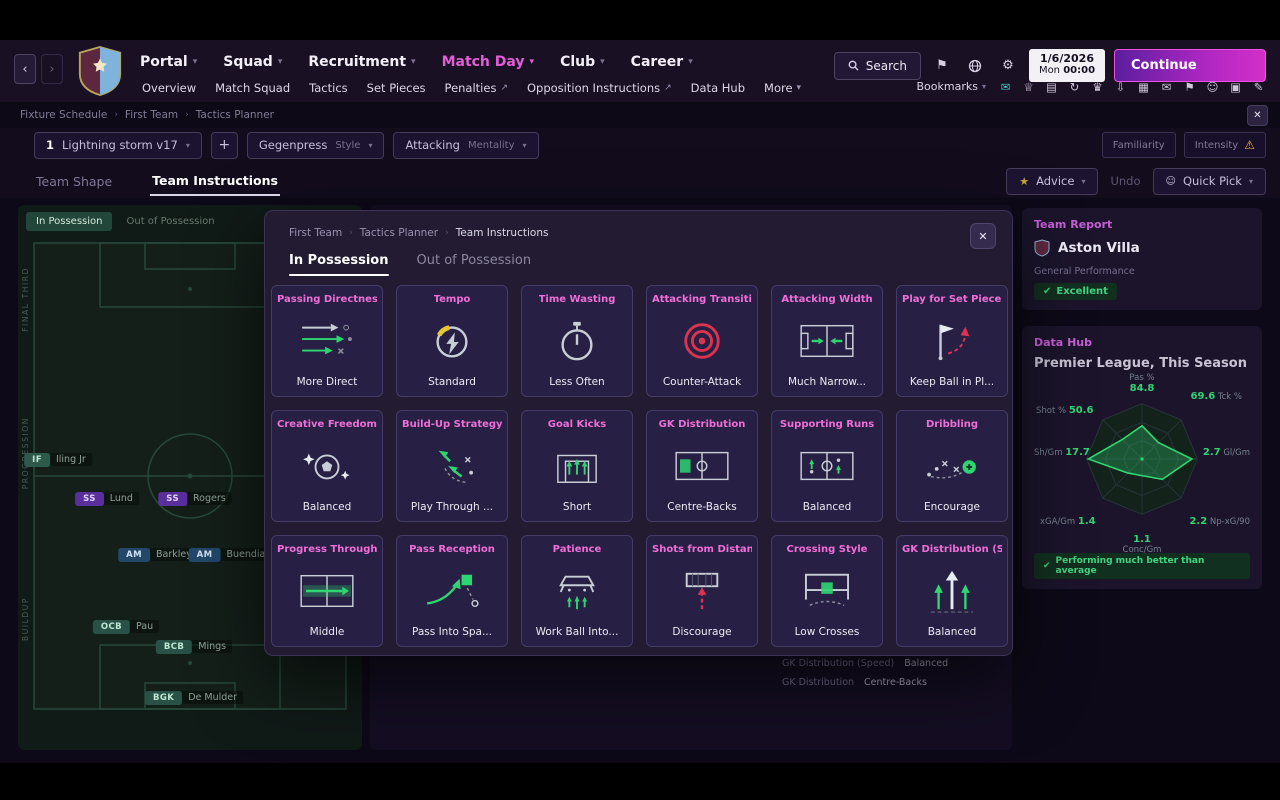 The width and height of the screenshot is (1280, 800). Describe the element at coordinates (361, 62) in the screenshot. I see `menu-recruitment: Recruitment ▾` at that location.